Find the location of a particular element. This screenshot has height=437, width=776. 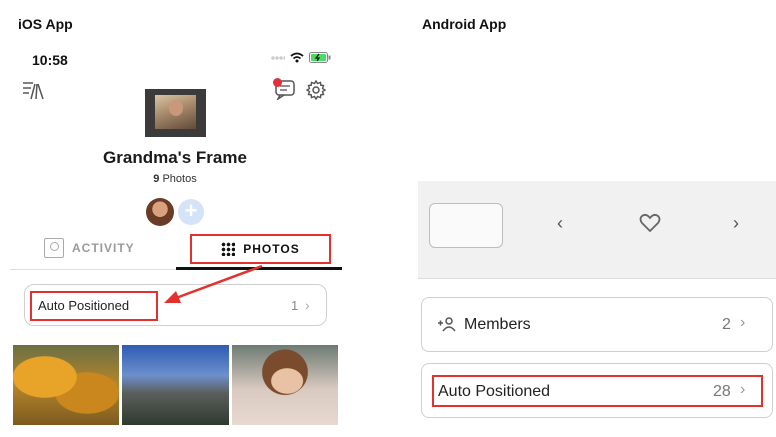

settings-gear-icon is located at coordinates (316, 90).